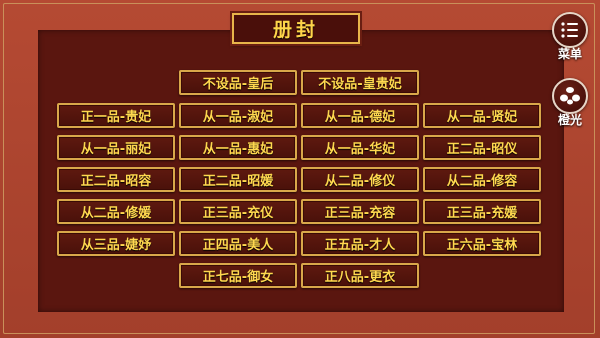 This screenshot has width=600, height=338. Describe the element at coordinates (360, 275) in the screenshot. I see `rank-button-gengyi: 正八品-更衣` at that location.